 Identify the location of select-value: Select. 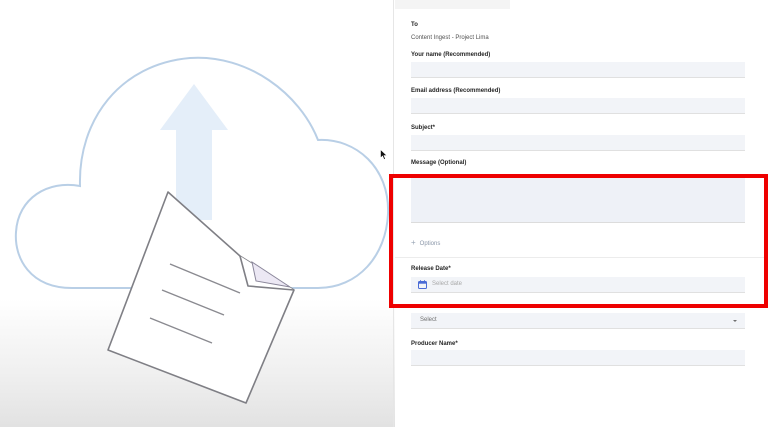
(428, 320).